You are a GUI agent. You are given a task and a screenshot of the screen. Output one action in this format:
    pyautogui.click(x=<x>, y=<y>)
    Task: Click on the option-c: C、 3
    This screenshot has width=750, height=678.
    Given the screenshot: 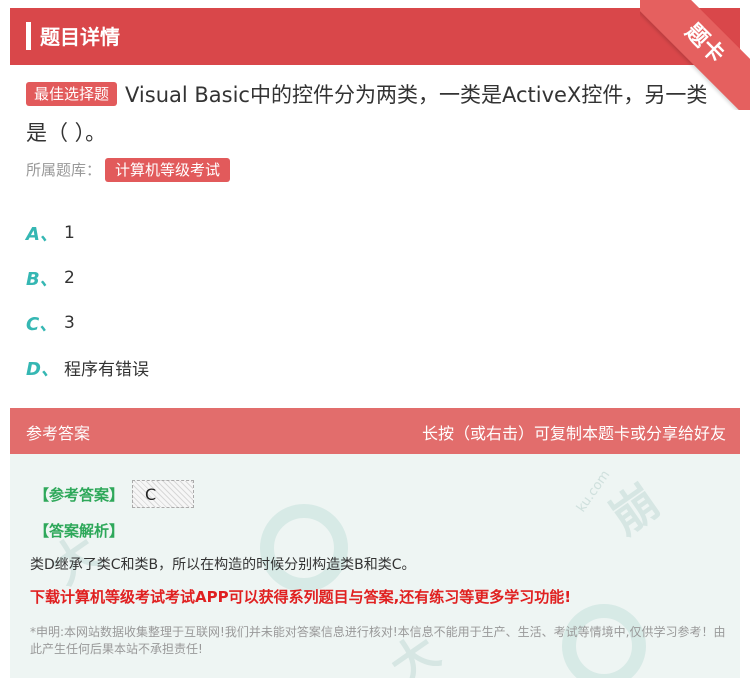 What is the action you would take?
    pyautogui.click(x=87, y=322)
    